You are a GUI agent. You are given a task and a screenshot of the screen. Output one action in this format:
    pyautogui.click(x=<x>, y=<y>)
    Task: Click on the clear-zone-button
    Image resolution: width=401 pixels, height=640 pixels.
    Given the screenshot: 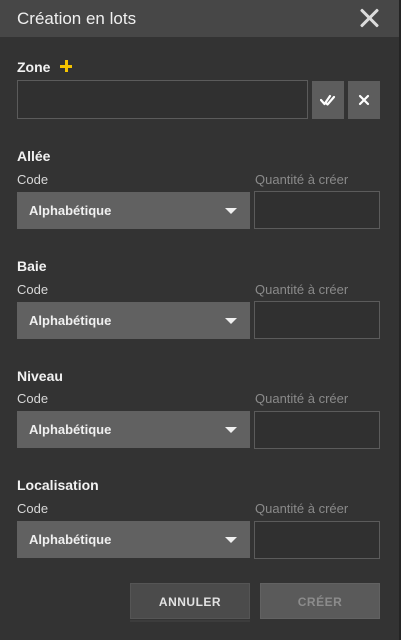 What is the action you would take?
    pyautogui.click(x=364, y=100)
    